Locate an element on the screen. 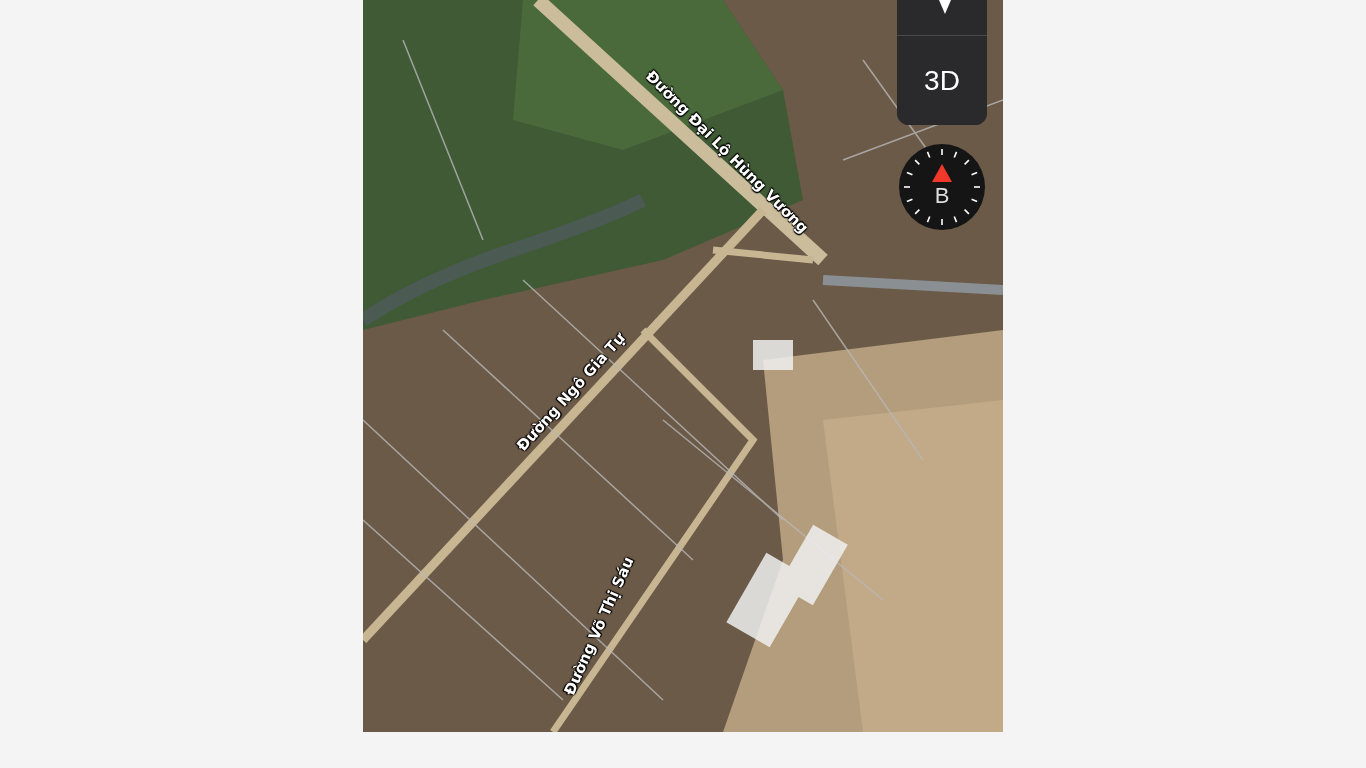  north-arrow-icon is located at coordinates (942, 173).